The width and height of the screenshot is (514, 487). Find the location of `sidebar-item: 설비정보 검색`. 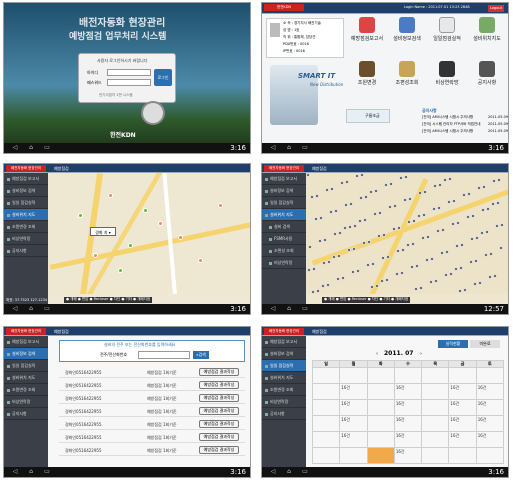

sidebar-item: 설비정보 검색 is located at coordinates (284, 354).